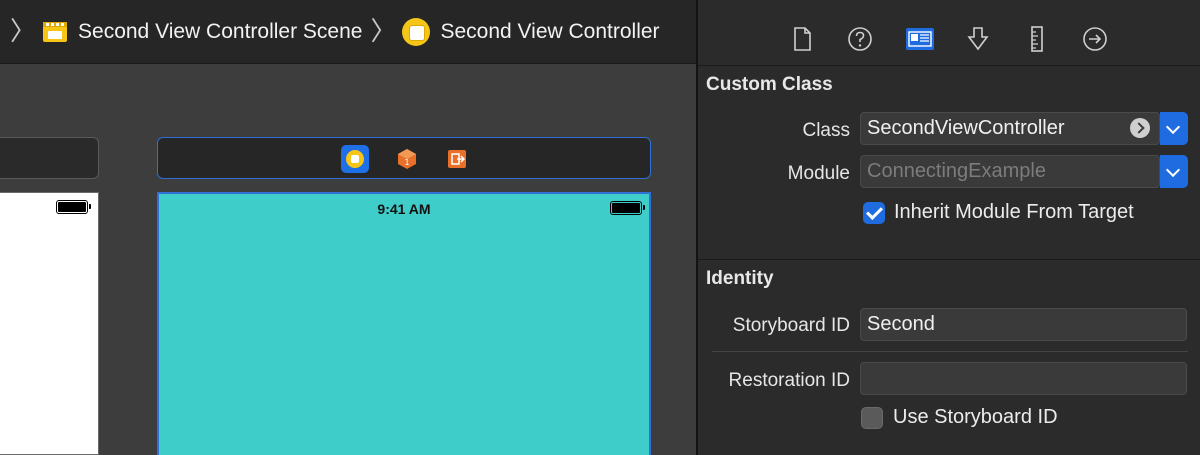 This screenshot has width=1200, height=455. I want to click on view-controller-icon, so click(416, 31).